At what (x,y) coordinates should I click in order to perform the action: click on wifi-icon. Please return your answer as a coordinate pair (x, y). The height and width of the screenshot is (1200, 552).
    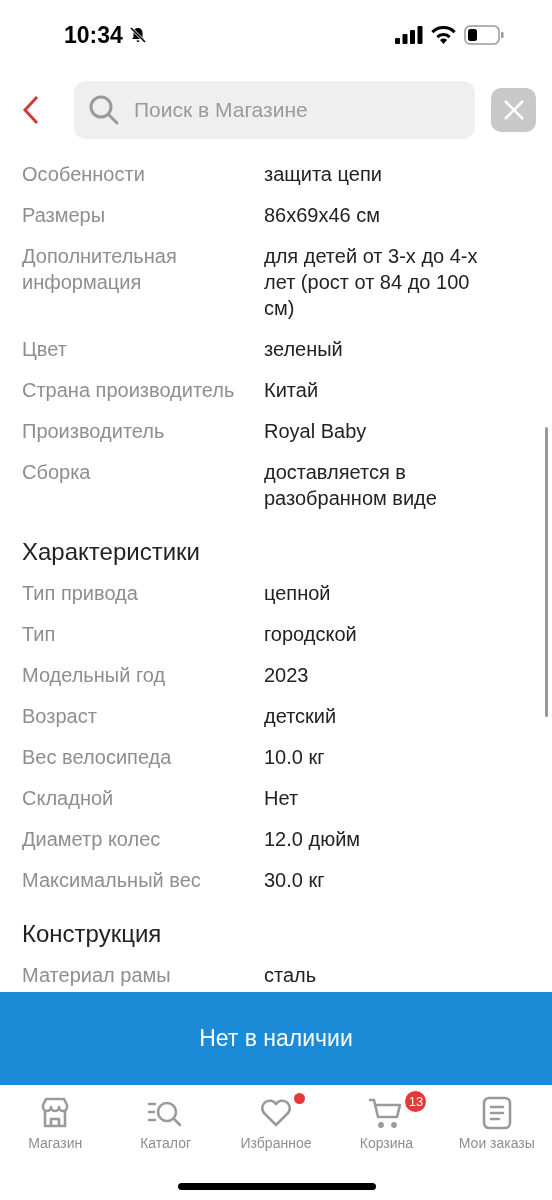
    Looking at the image, I should click on (443, 35).